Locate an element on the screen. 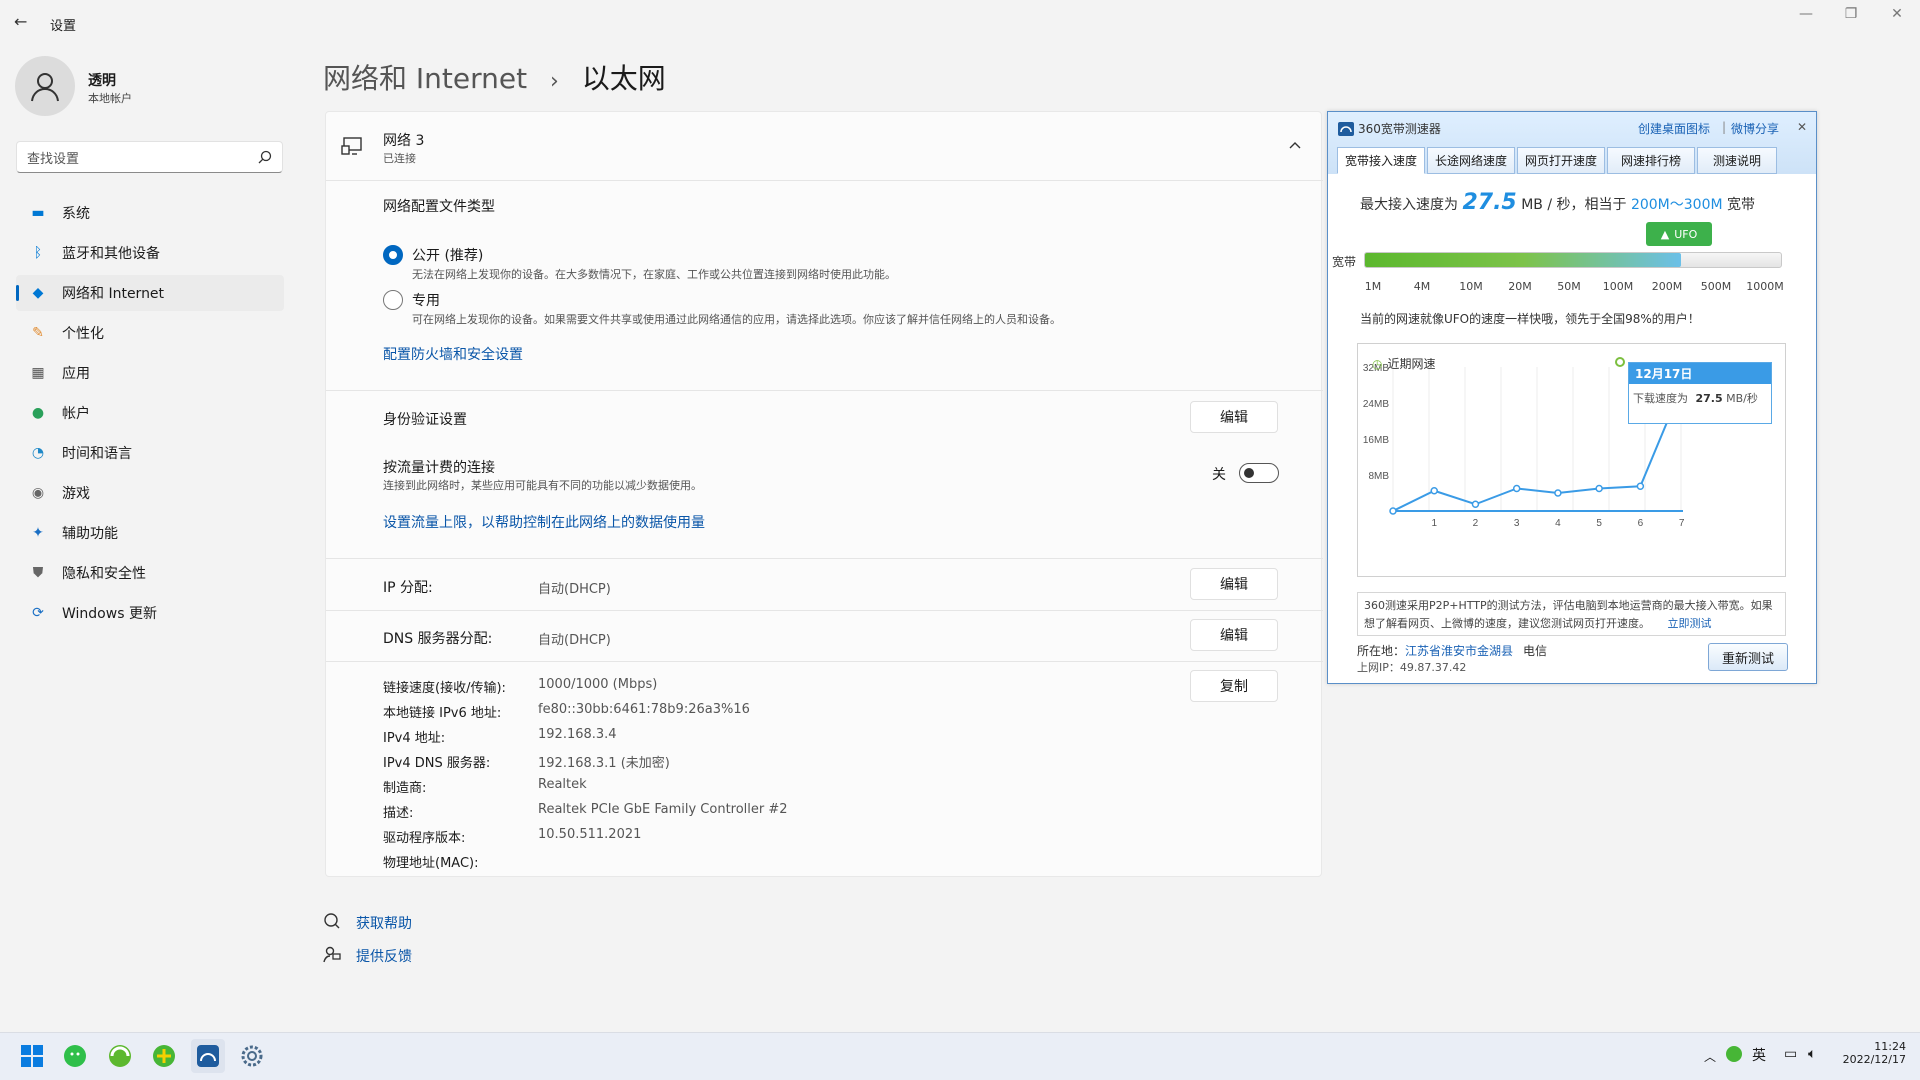 This screenshot has width=1920, height=1080. chart-mode-radio is located at coordinates (1620, 362).